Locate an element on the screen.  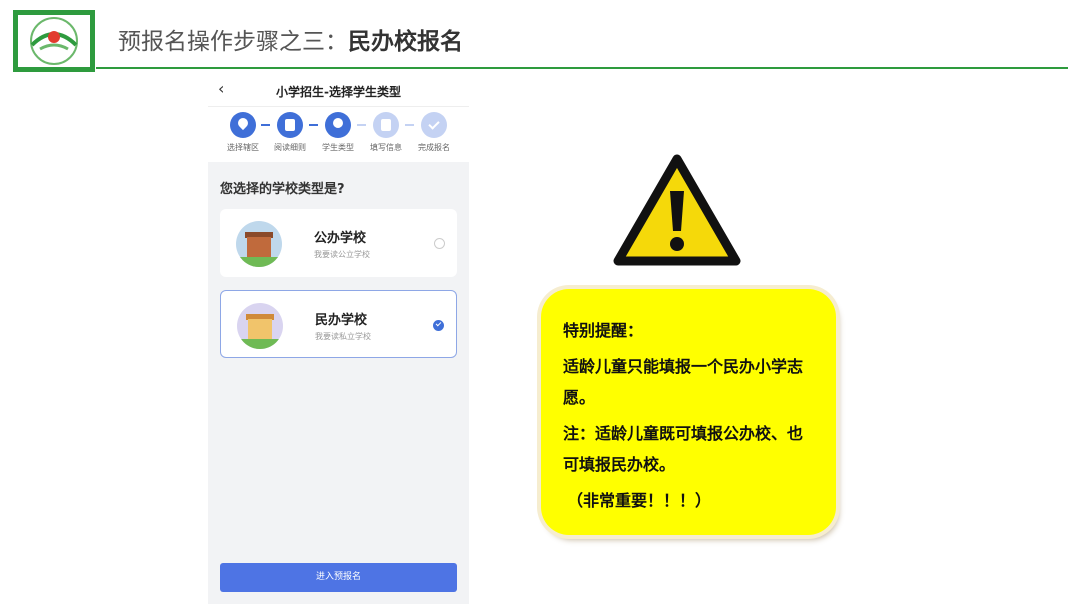
step-label: 选择辖区 is located at coordinates (243, 147).